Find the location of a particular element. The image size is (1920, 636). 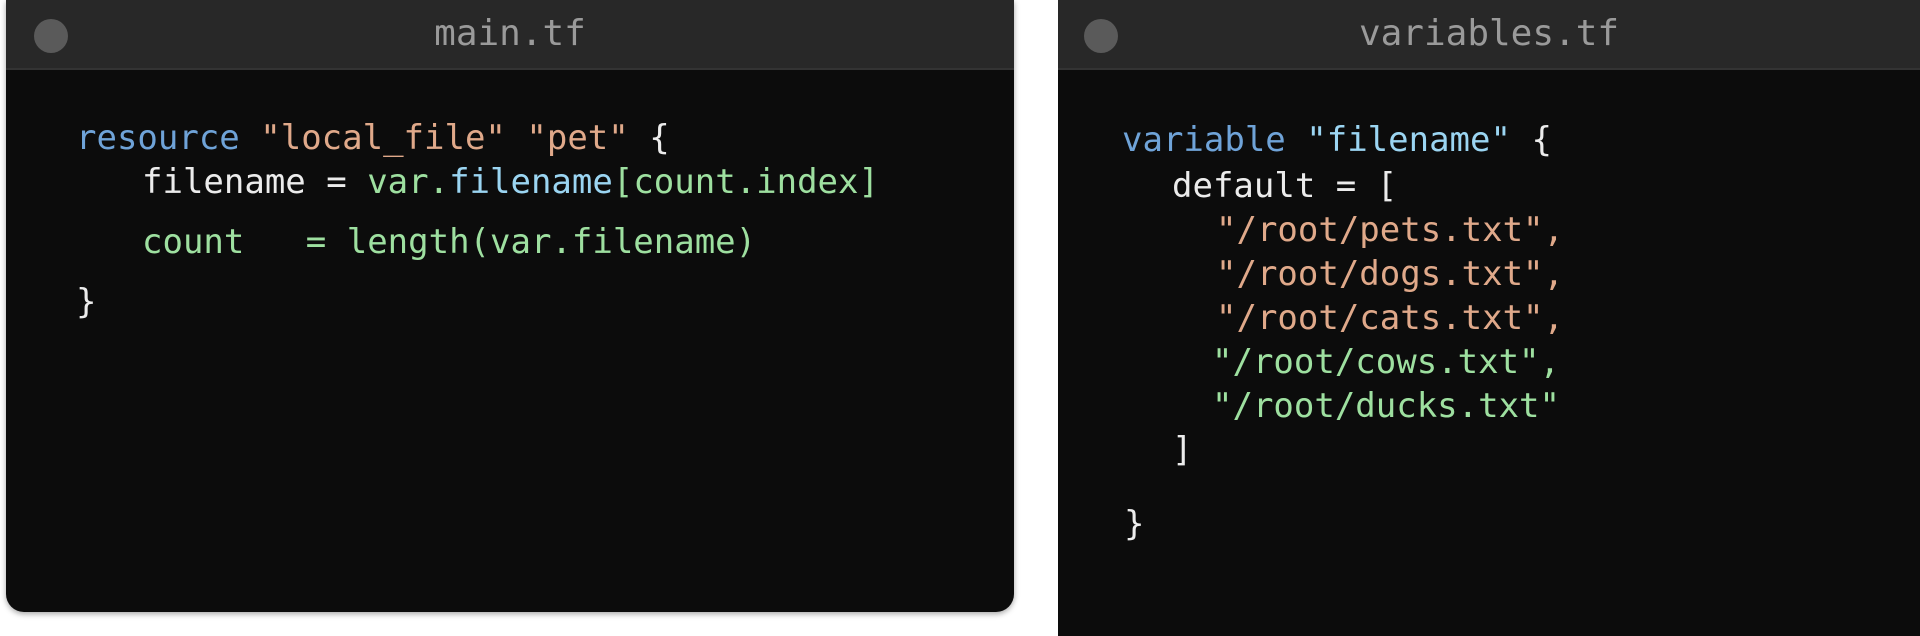

list-item: "/root/cats.txt", is located at coordinates (1390, 318).